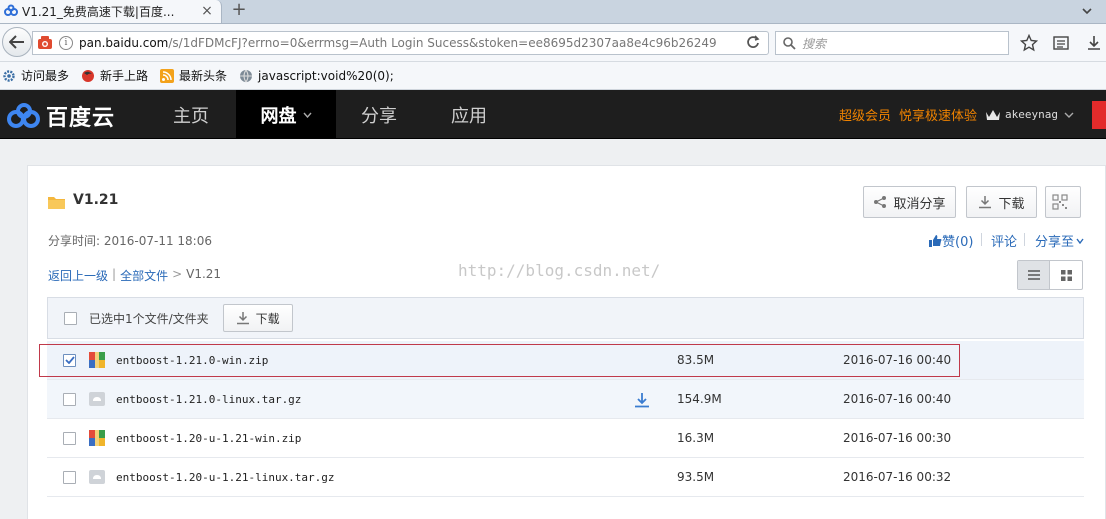 The image size is (1106, 519). What do you see at coordinates (565, 318) in the screenshot?
I see `file-list-header: 已选中1个文件/文件夹 下载` at bounding box center [565, 318].